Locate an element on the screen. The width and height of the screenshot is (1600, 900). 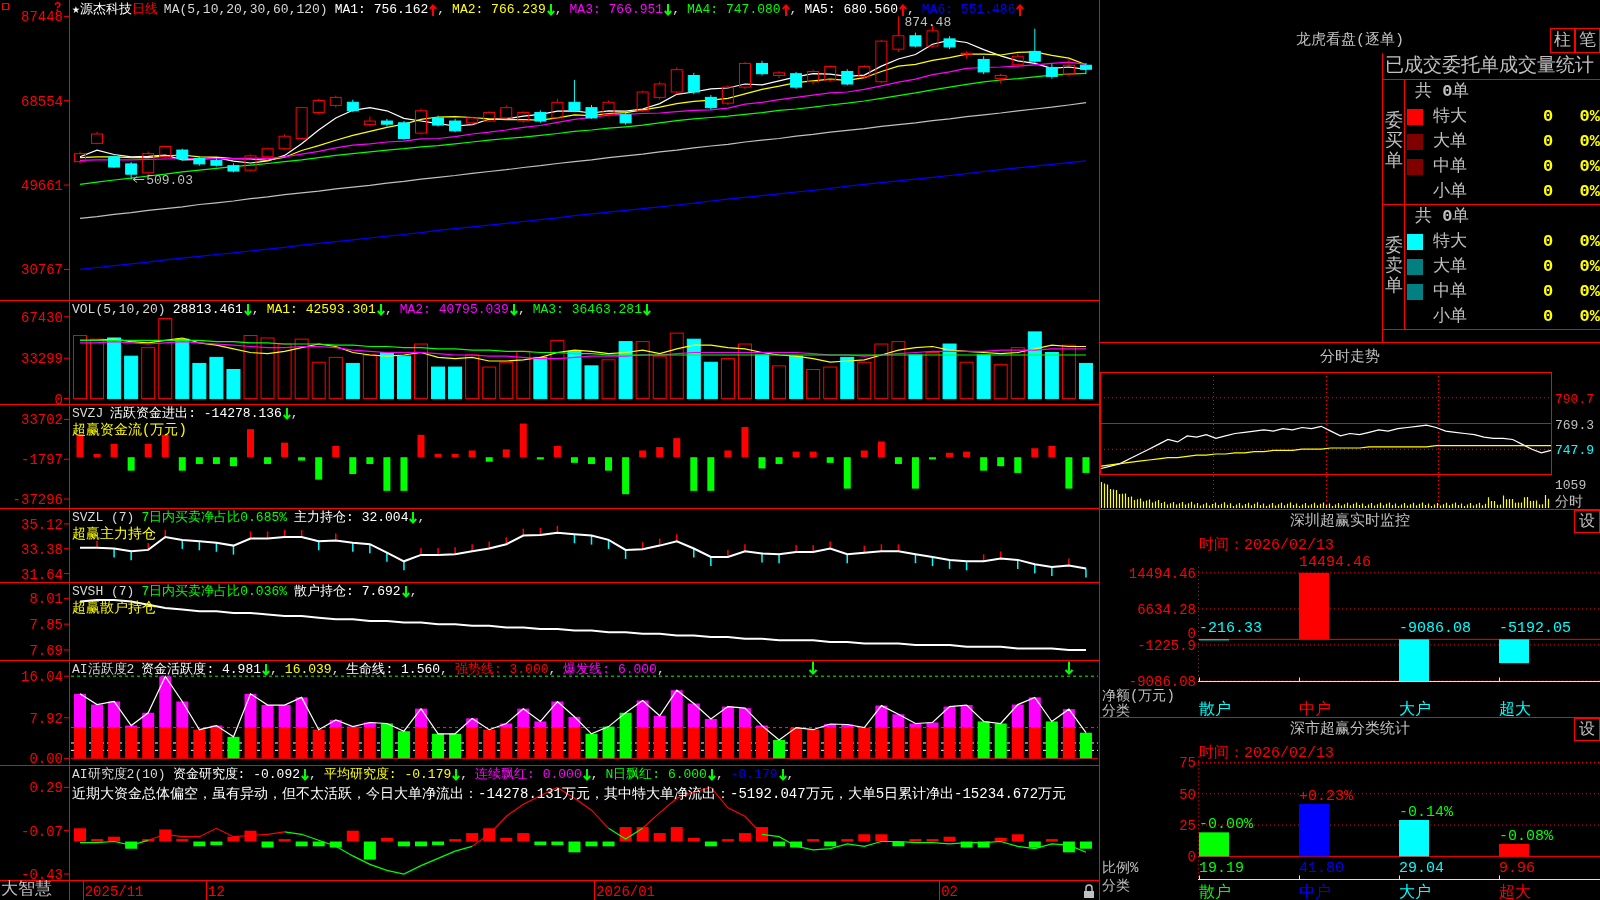
category-label: 散户 is located at coordinates (1215, 709).